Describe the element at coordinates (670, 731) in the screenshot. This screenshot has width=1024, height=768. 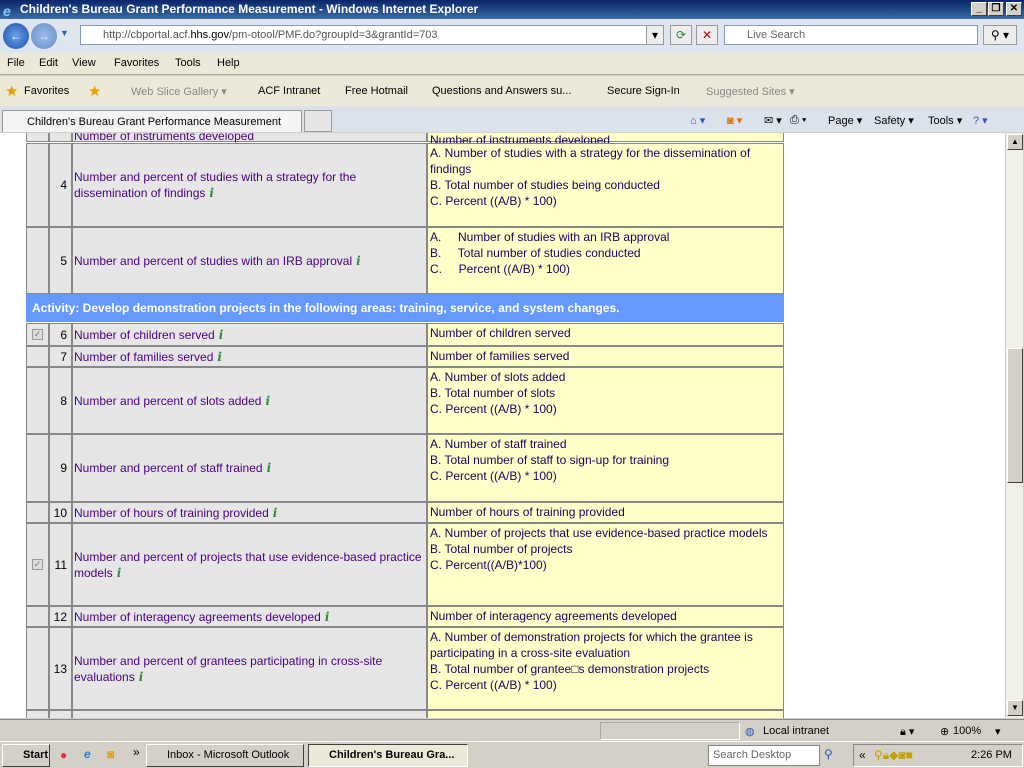
I see `status-panes` at that location.